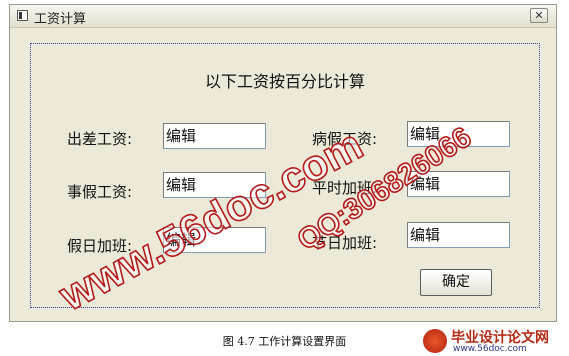 The height and width of the screenshot is (356, 569). I want to click on site-logo: 毕业设计论文网 www.56doc.com, so click(496, 341).